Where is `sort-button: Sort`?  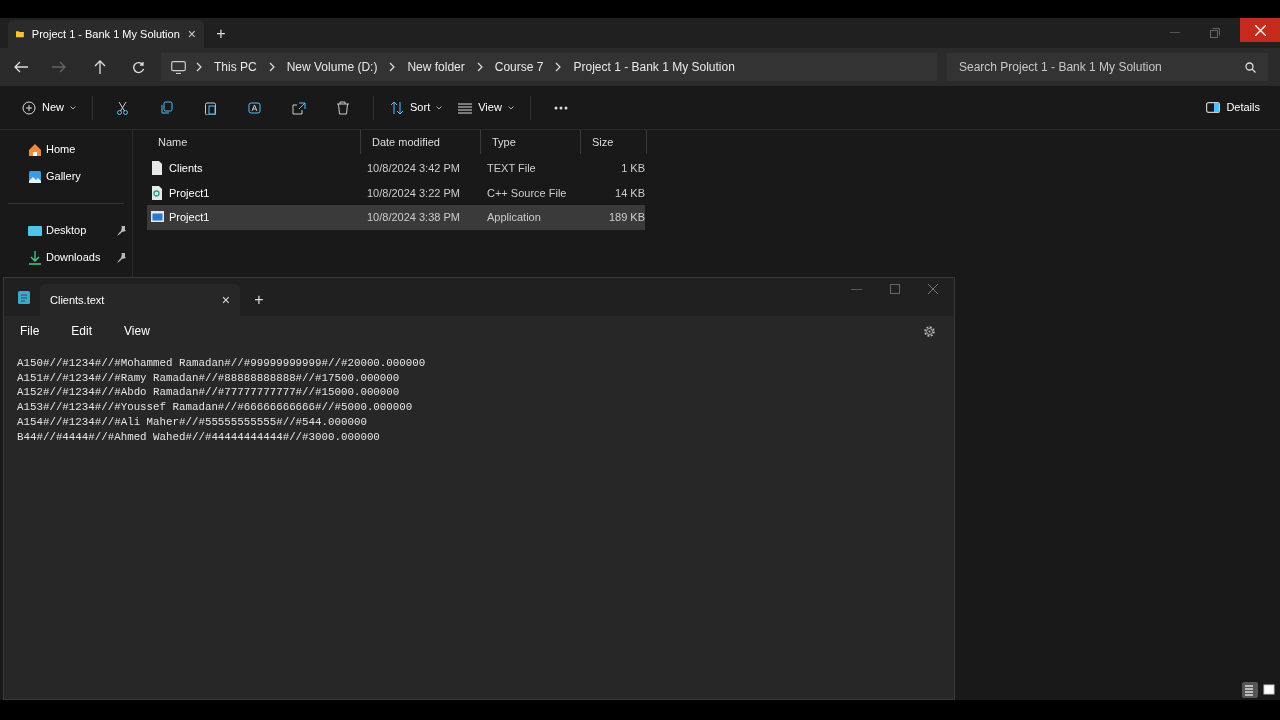
sort-button: Sort is located at coordinates (416, 107).